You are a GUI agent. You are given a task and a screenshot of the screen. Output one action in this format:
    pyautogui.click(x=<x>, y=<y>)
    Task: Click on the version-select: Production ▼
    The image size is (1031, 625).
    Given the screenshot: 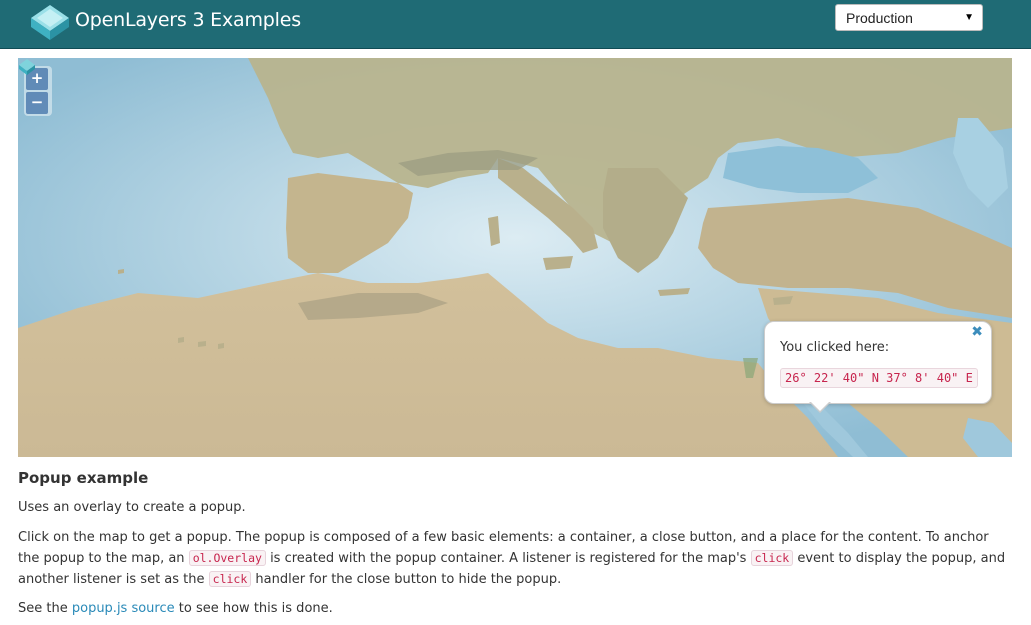 What is the action you would take?
    pyautogui.click(x=909, y=17)
    